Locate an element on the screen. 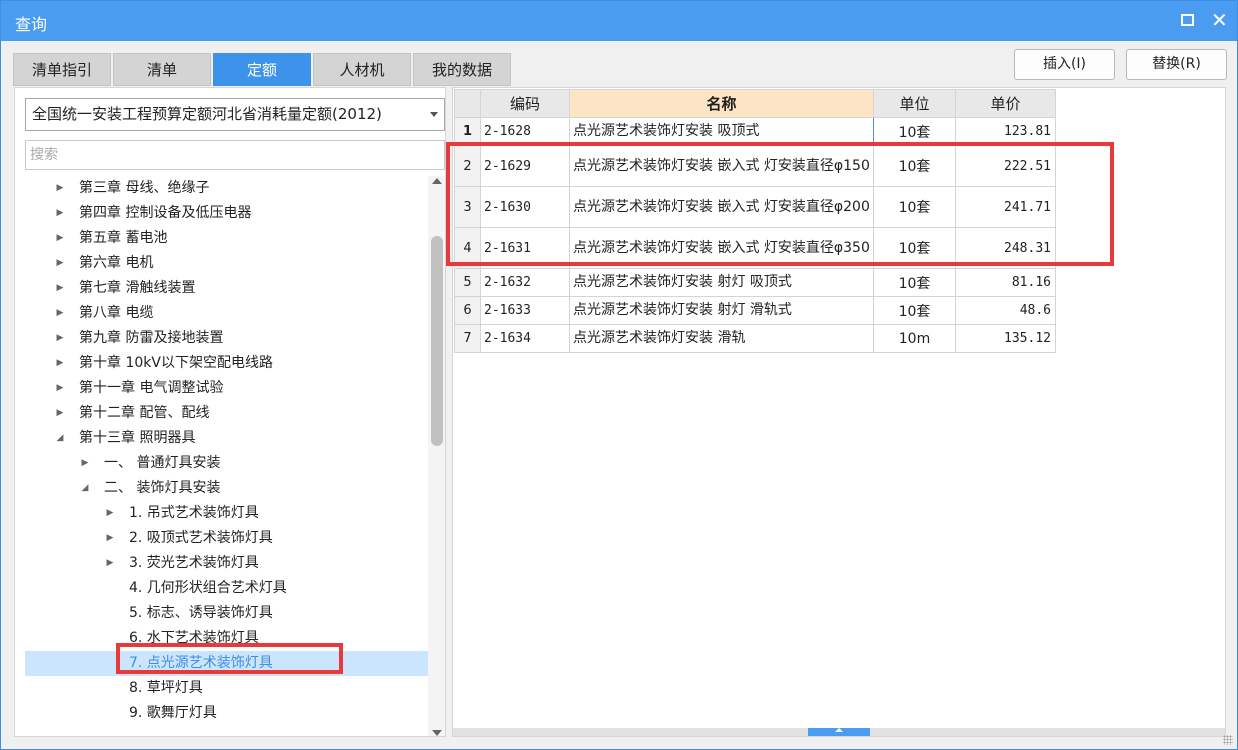 This screenshot has height=750, width=1238. resize-grip-icon is located at coordinates (1228, 740).